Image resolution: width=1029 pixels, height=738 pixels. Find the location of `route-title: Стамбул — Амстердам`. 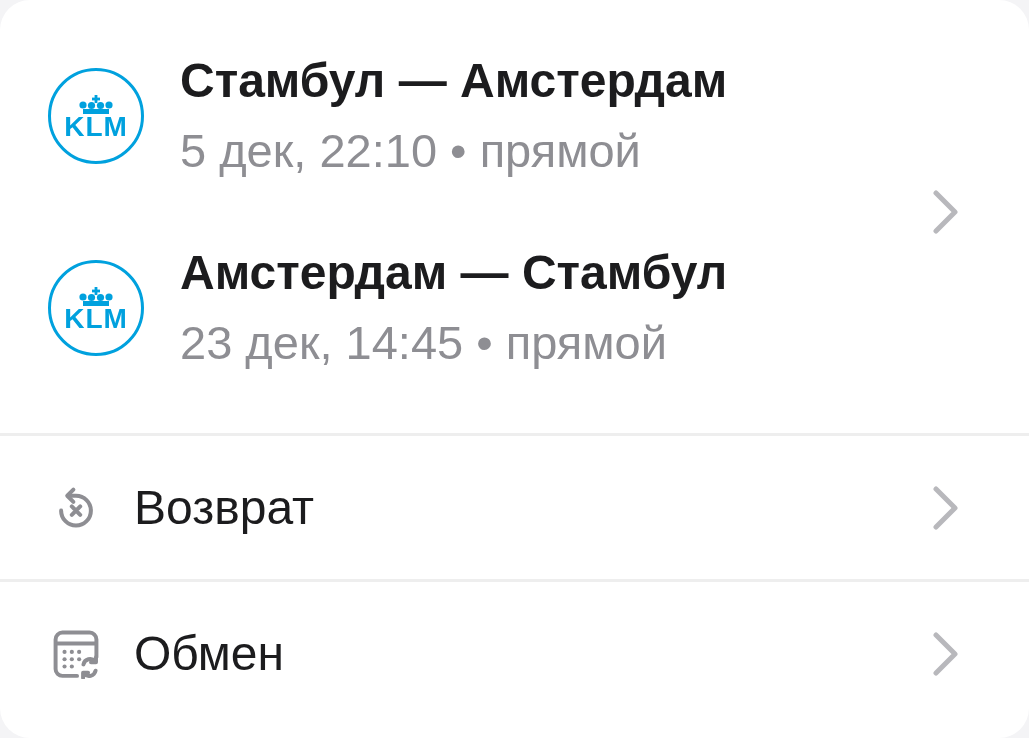

route-title: Стамбул — Амстердам is located at coordinates (454, 80).